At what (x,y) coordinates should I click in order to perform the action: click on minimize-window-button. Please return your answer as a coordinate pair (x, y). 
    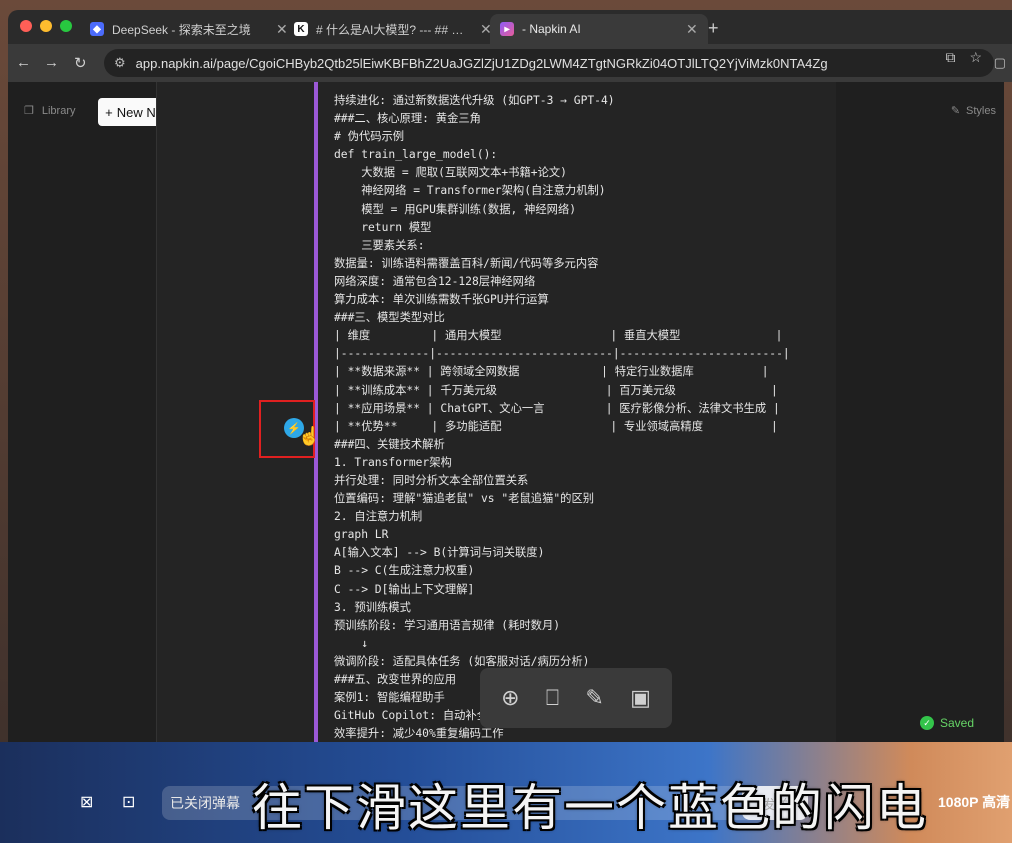
    Looking at the image, I should click on (46, 26).